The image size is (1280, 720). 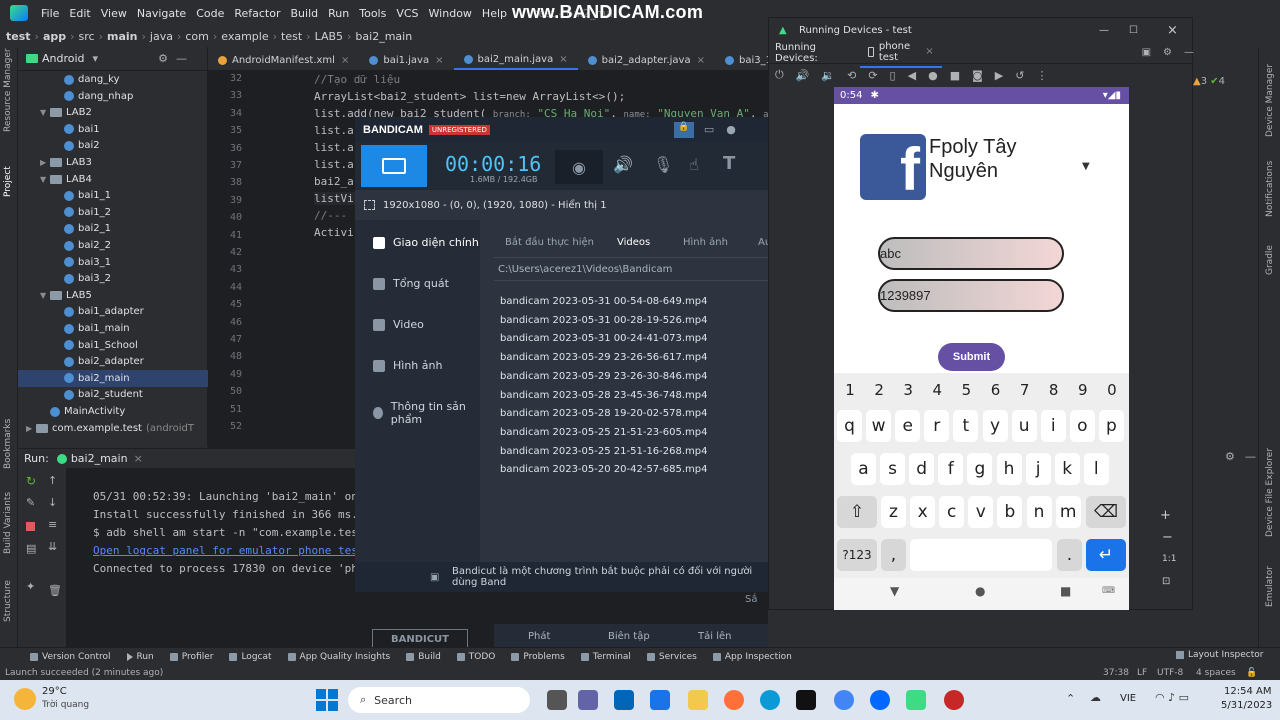 What do you see at coordinates (893, 75) in the screenshot?
I see `fold-icon: ▯` at bounding box center [893, 75].